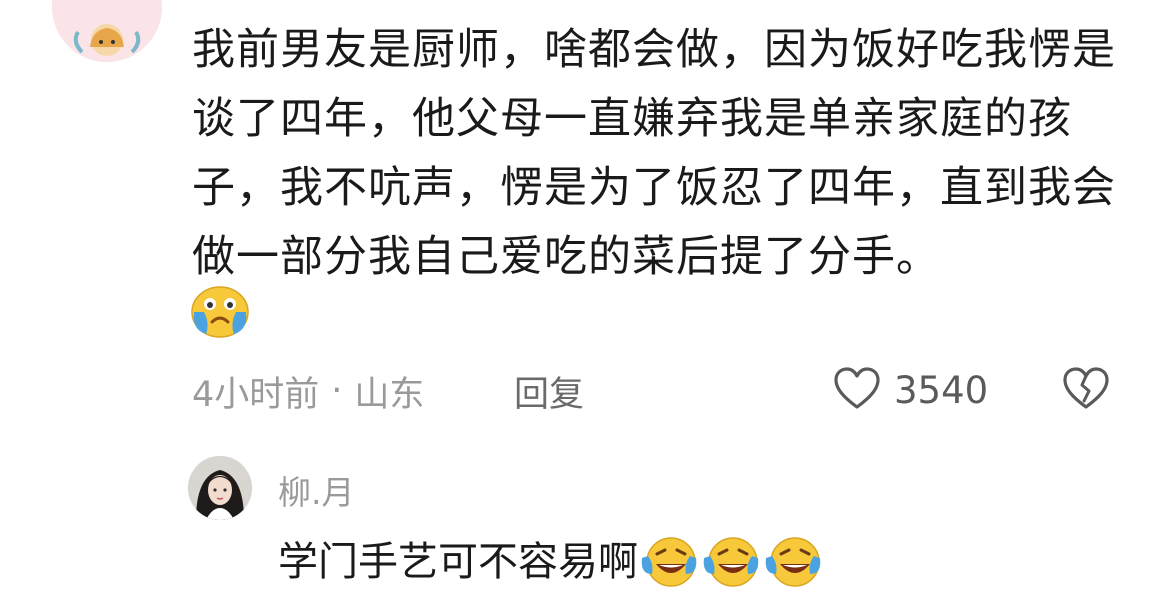  What do you see at coordinates (316, 490) in the screenshot?
I see `reply-author: 柳.月` at bounding box center [316, 490].